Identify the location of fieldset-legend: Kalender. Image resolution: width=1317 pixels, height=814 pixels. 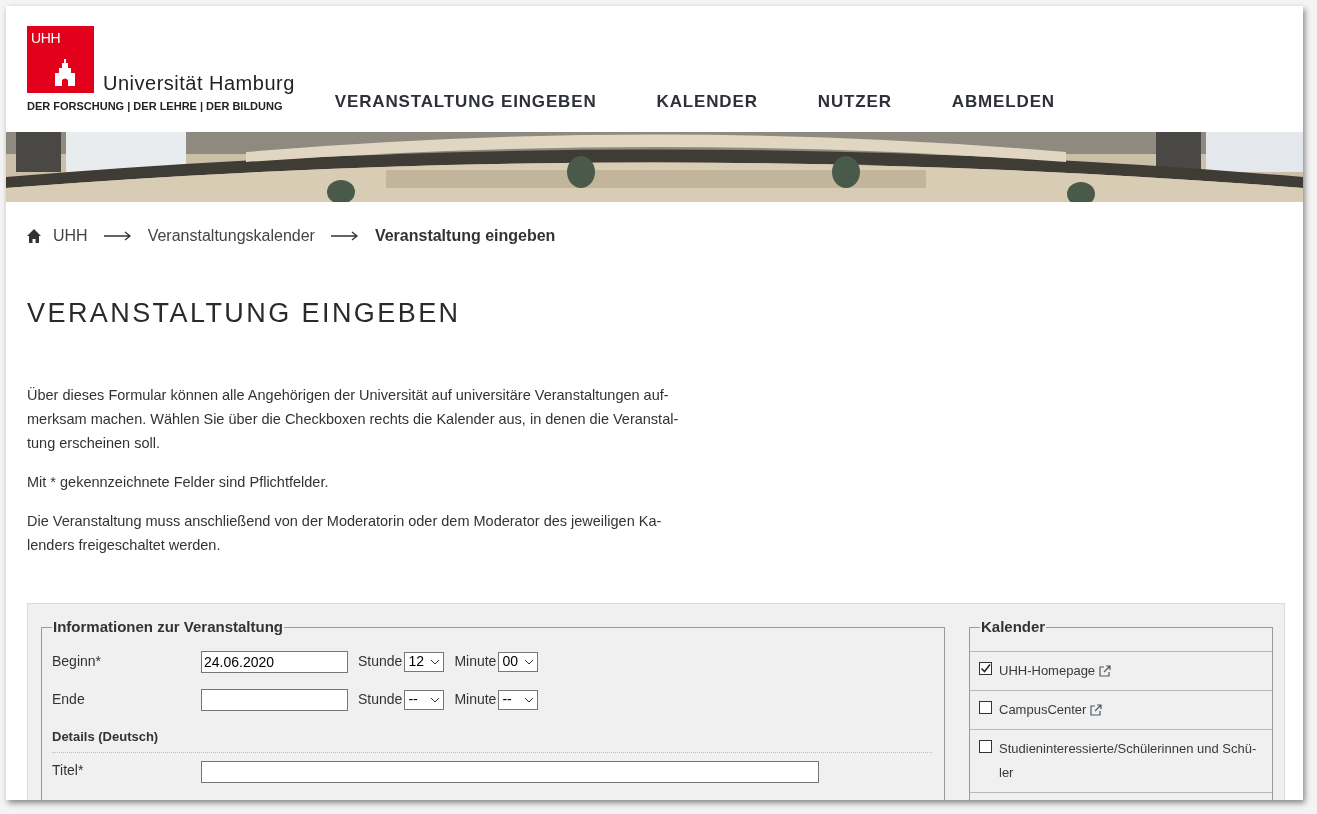
(1013, 627).